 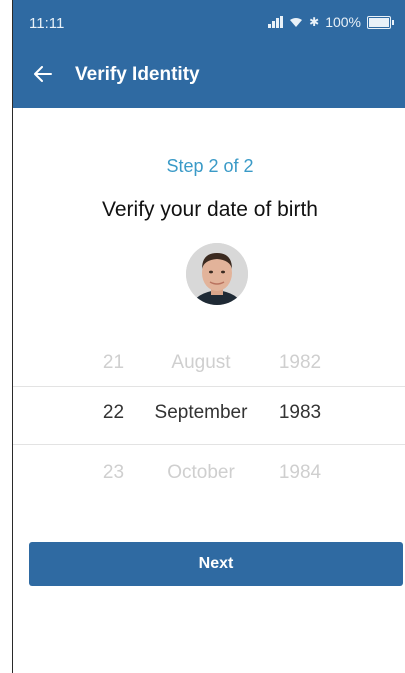 I want to click on picker-day: 21, so click(x=113, y=362).